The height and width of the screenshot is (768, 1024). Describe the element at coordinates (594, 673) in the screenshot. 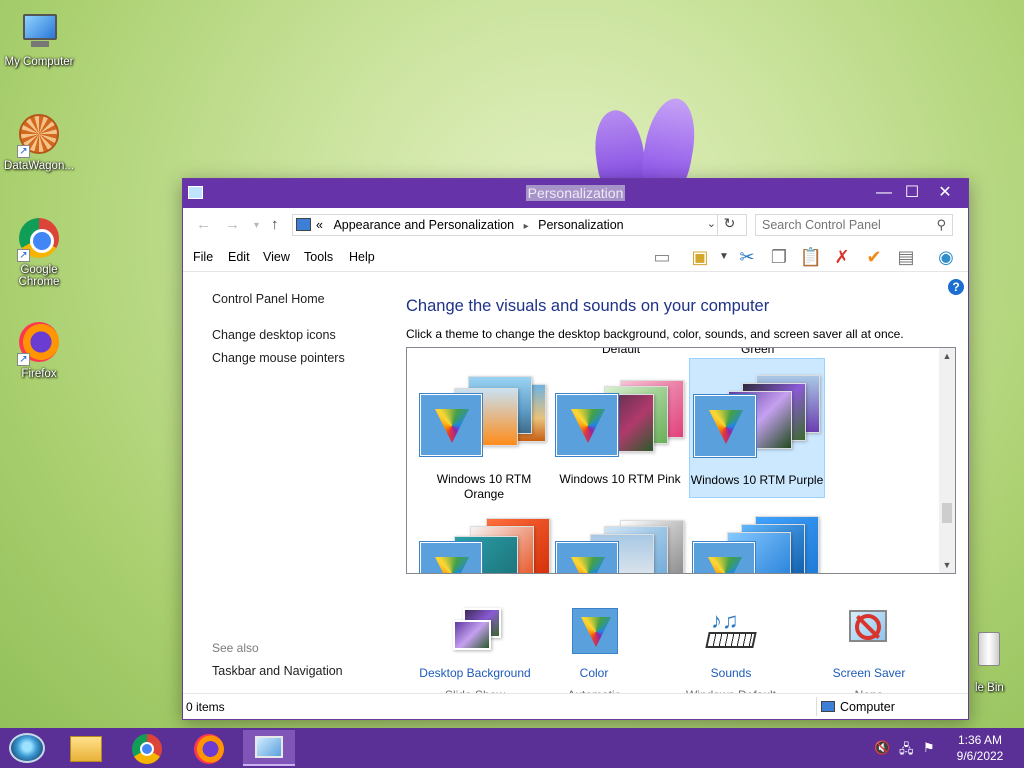

I see `setting-label: Color` at that location.